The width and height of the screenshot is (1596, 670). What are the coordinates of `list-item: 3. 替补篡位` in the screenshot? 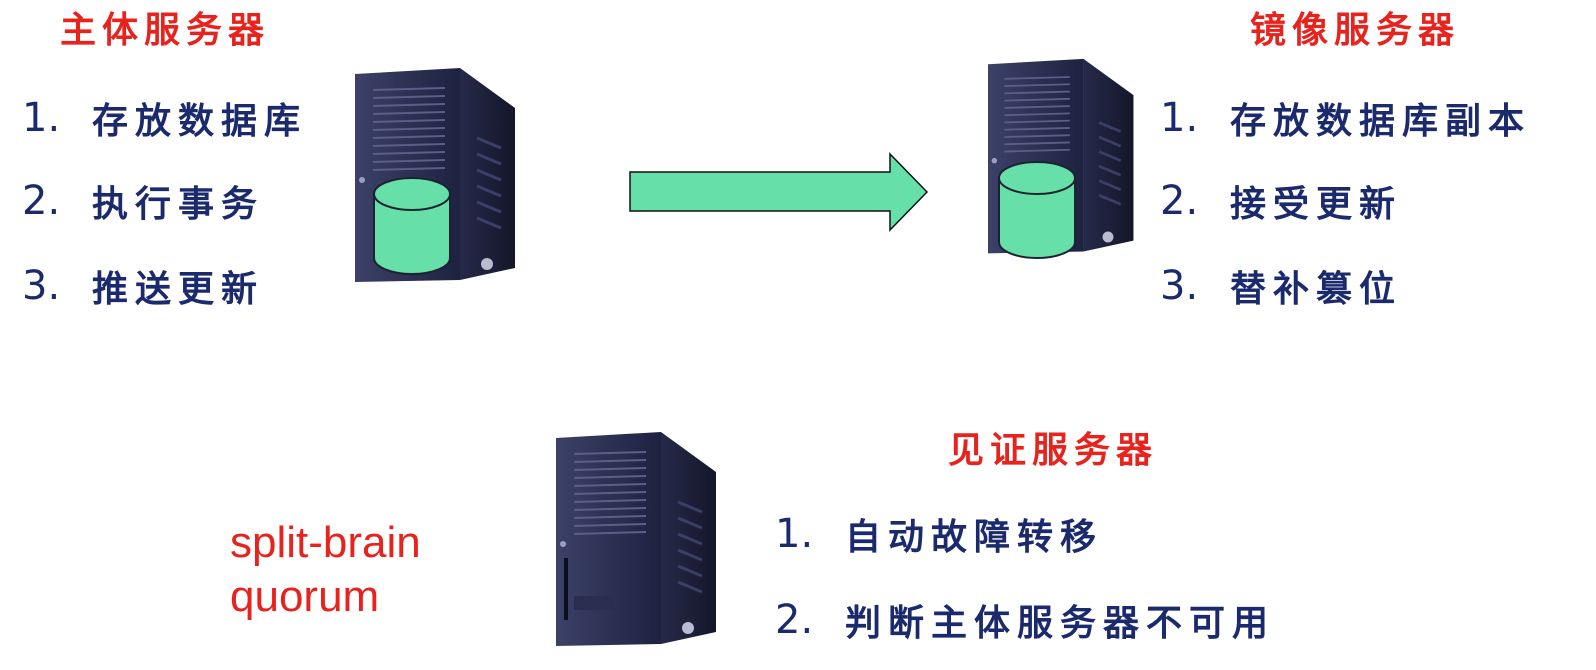 It's located at (1281, 286).